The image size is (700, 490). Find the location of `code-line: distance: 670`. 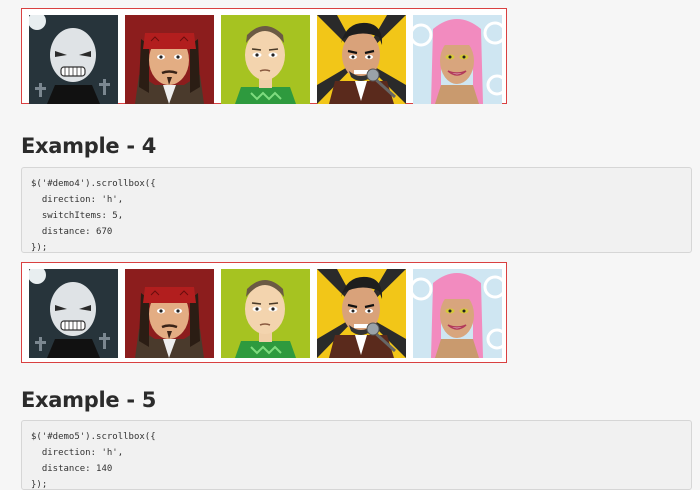

code-line: distance: 670 is located at coordinates (72, 232).